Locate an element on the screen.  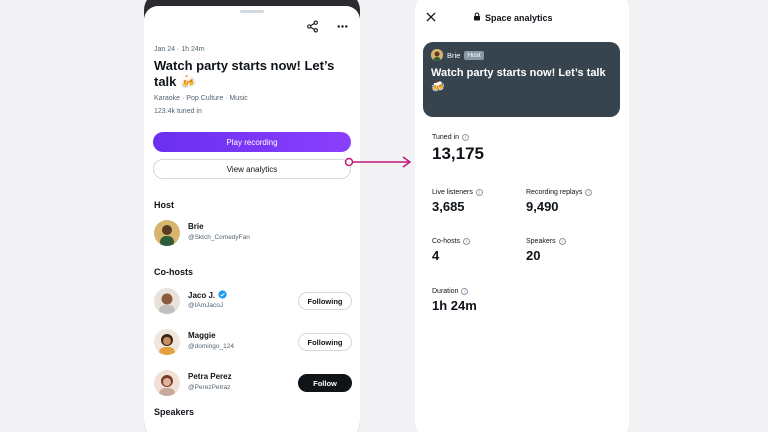
sheet-actions is located at coordinates (327, 26).